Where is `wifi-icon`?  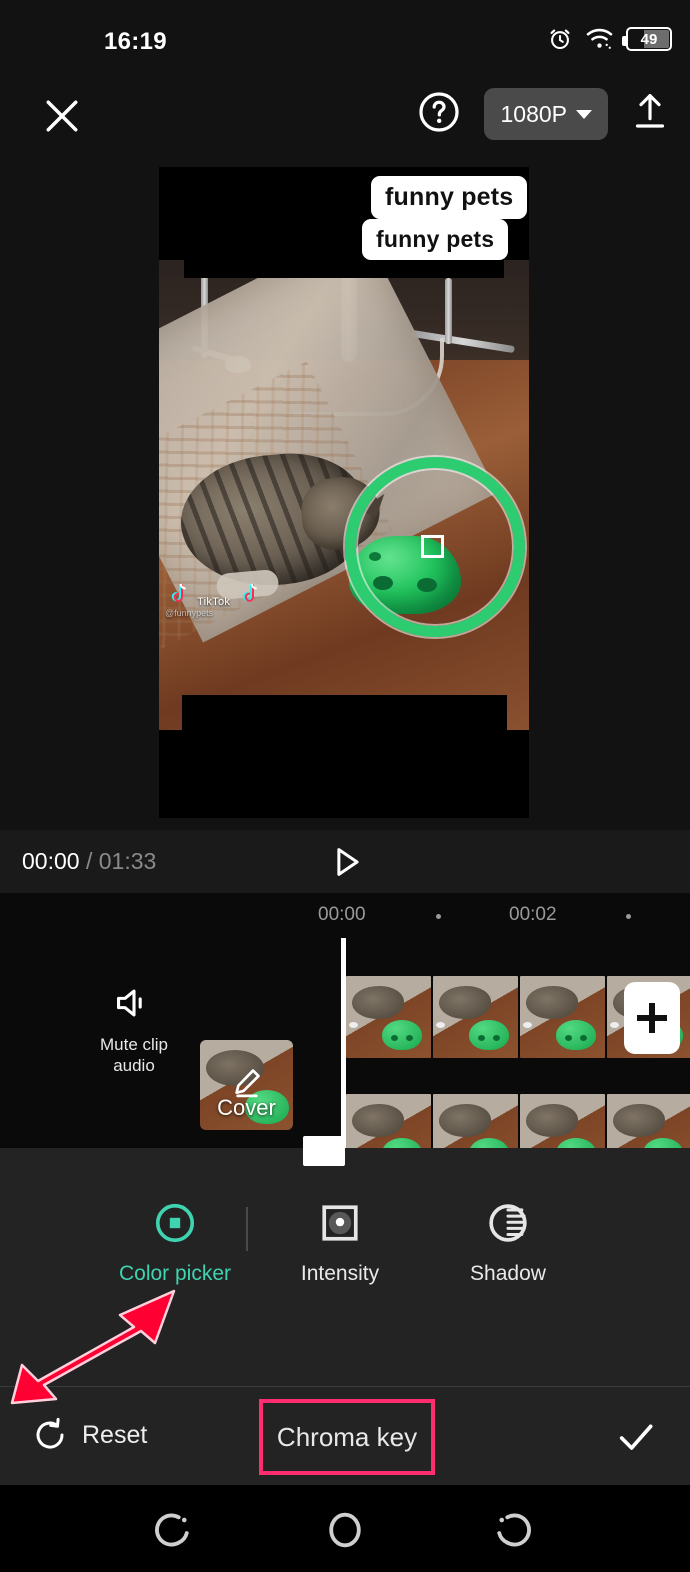 wifi-icon is located at coordinates (599, 38).